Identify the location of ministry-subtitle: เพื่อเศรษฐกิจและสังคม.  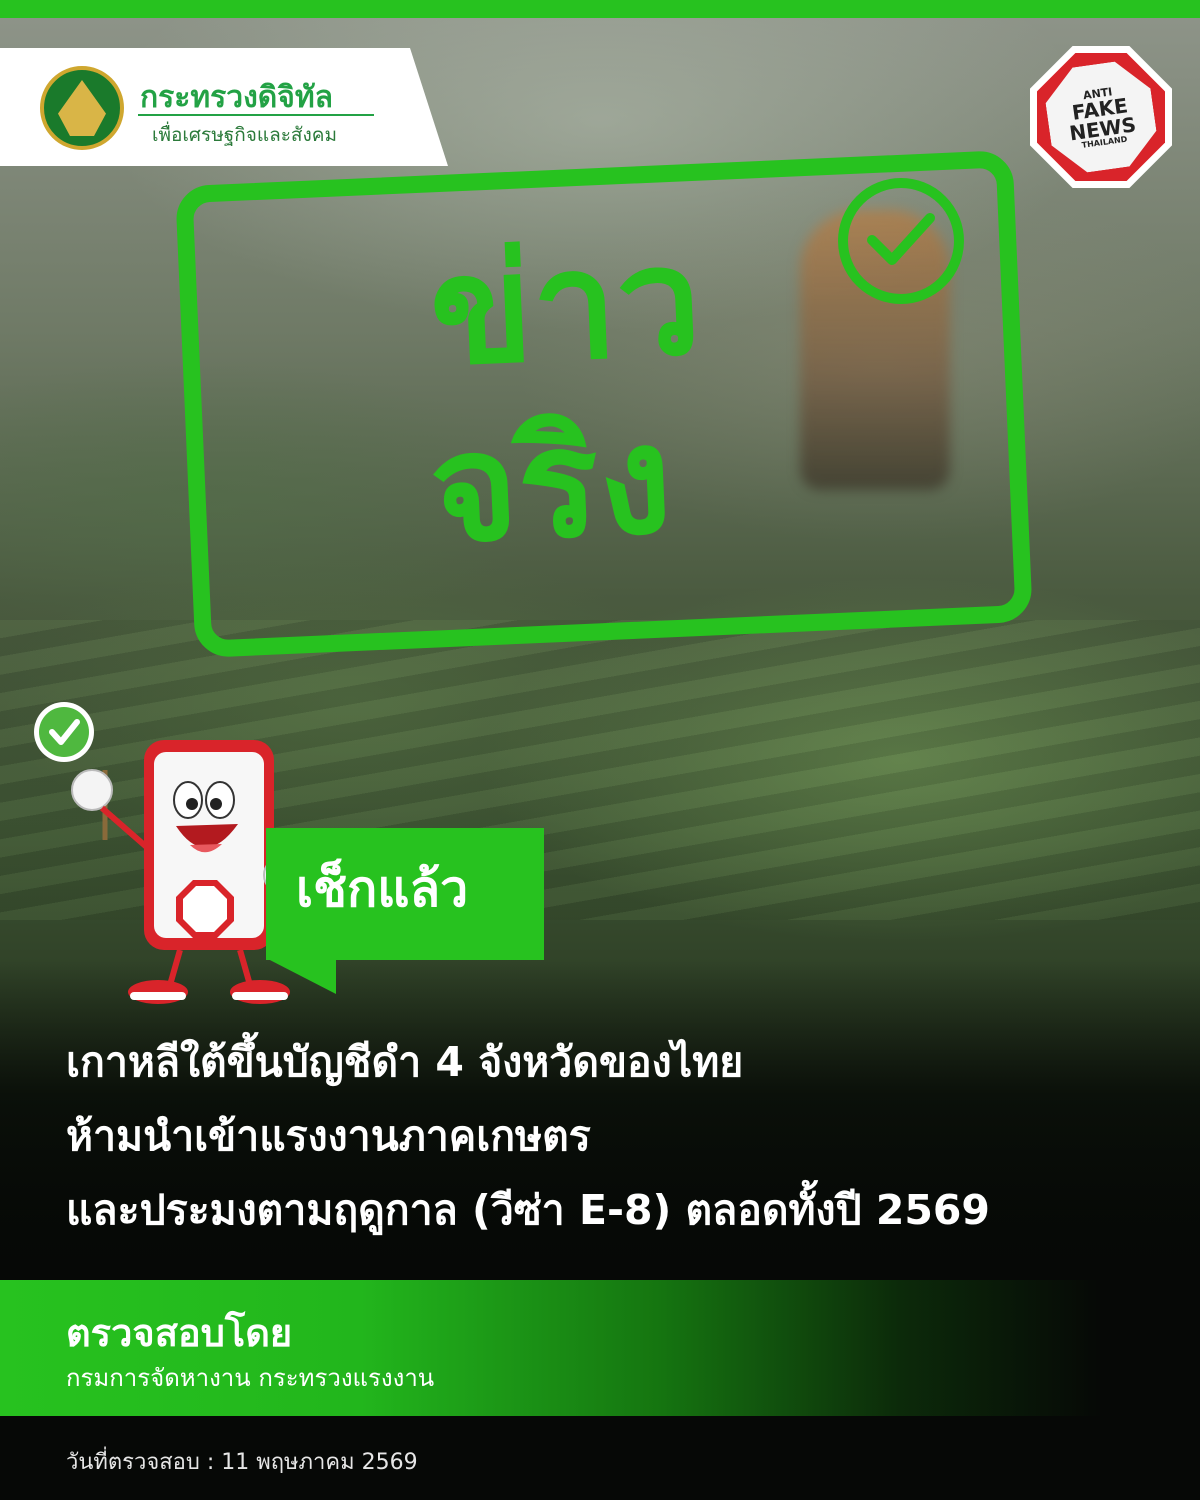
(245, 135).